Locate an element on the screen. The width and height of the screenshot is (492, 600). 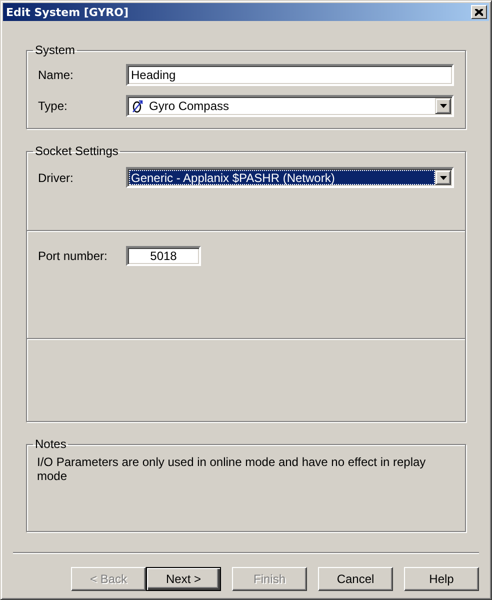
close-icon is located at coordinates (479, 12).